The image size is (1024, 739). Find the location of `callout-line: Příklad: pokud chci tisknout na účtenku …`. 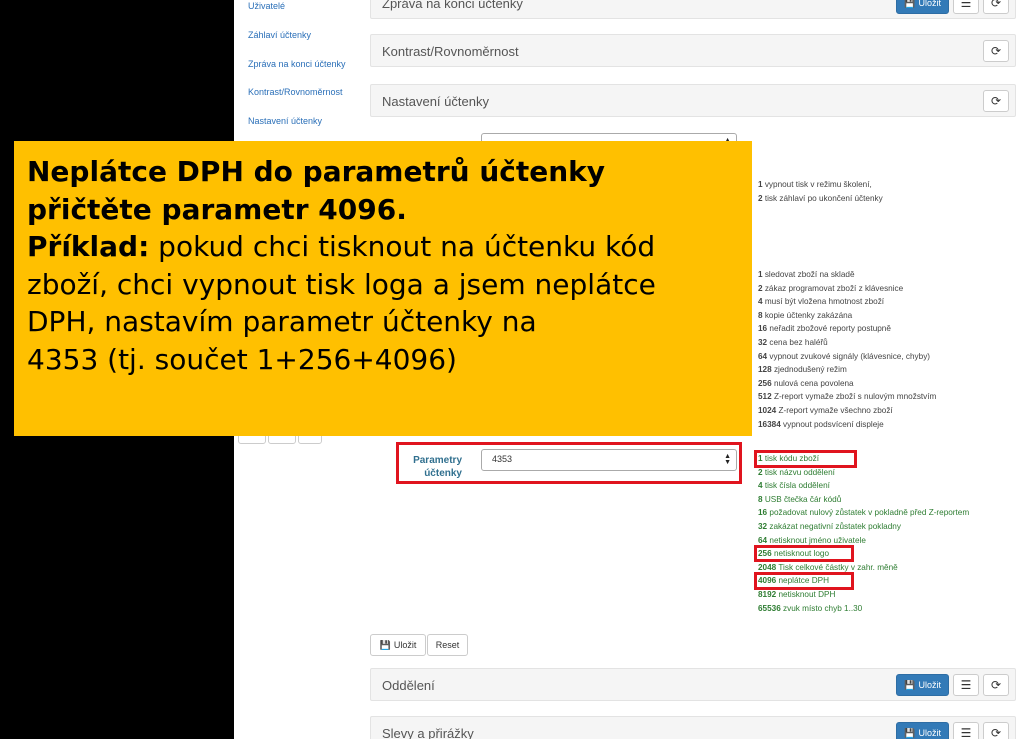

callout-line: Příklad: pokud chci tisknout na účtenku … is located at coordinates (341, 246).